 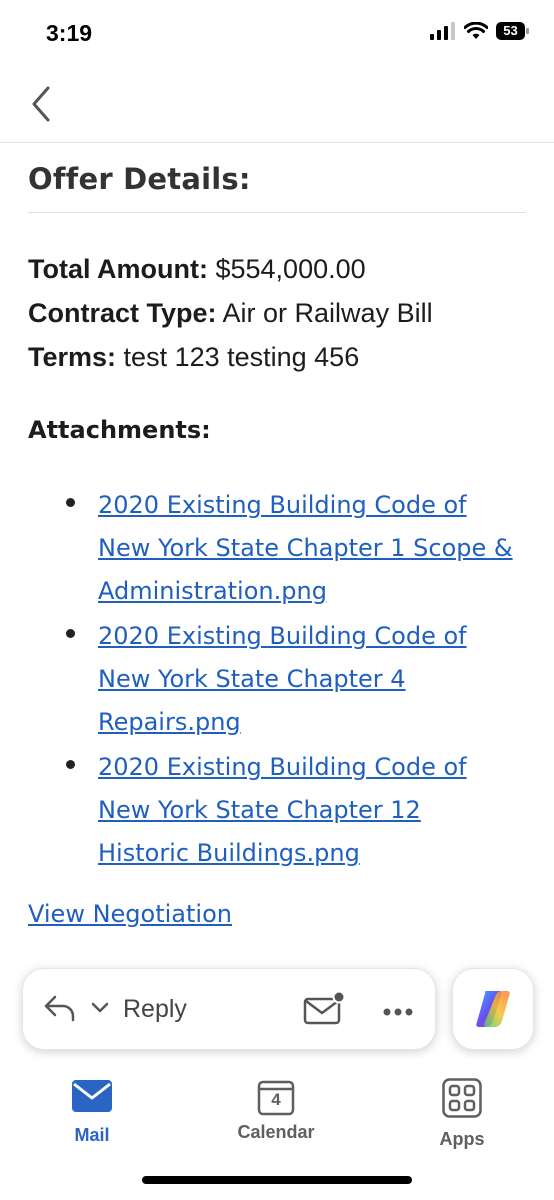 What do you see at coordinates (92, 1096) in the screenshot?
I see `mail-icon` at bounding box center [92, 1096].